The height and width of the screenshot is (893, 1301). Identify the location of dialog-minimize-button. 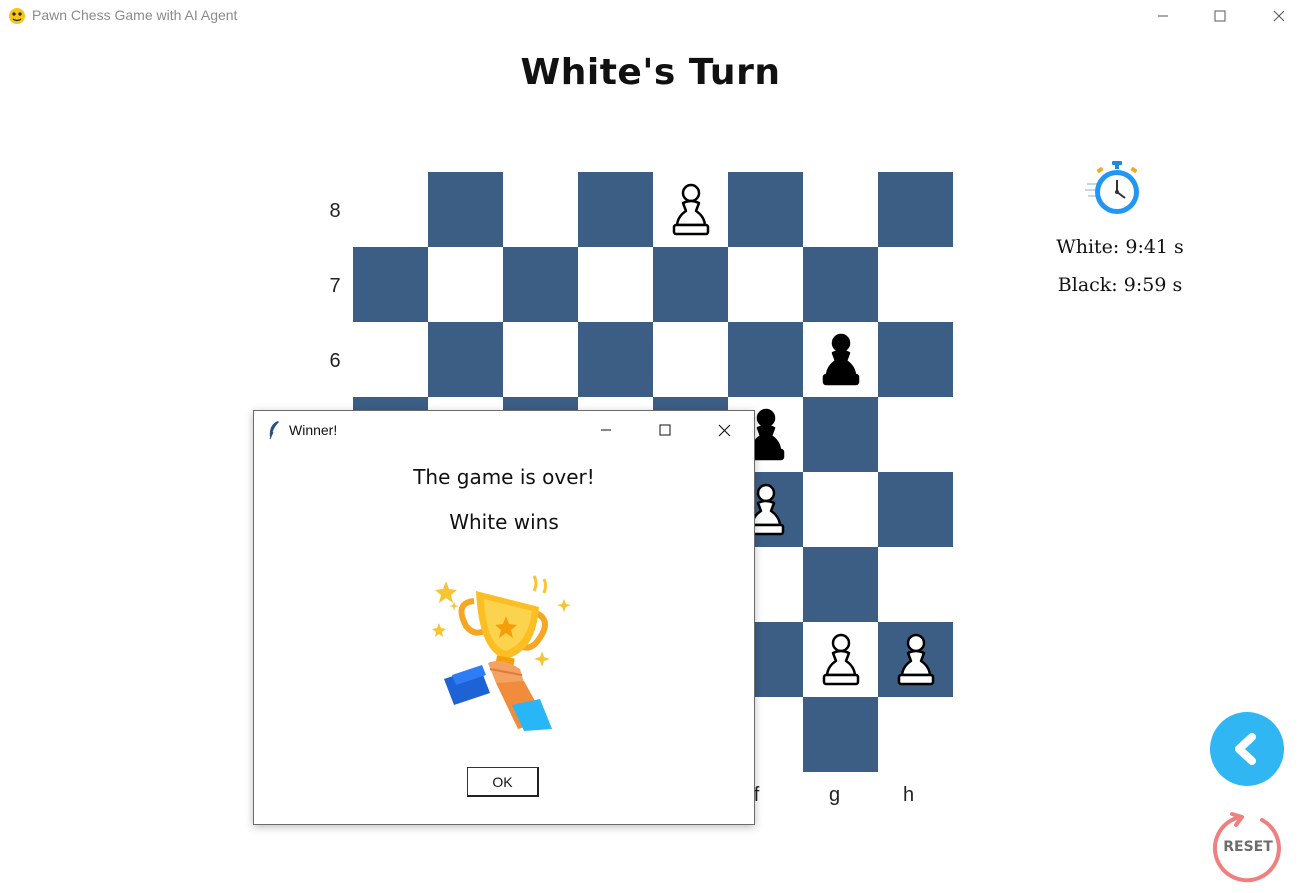
(606, 430).